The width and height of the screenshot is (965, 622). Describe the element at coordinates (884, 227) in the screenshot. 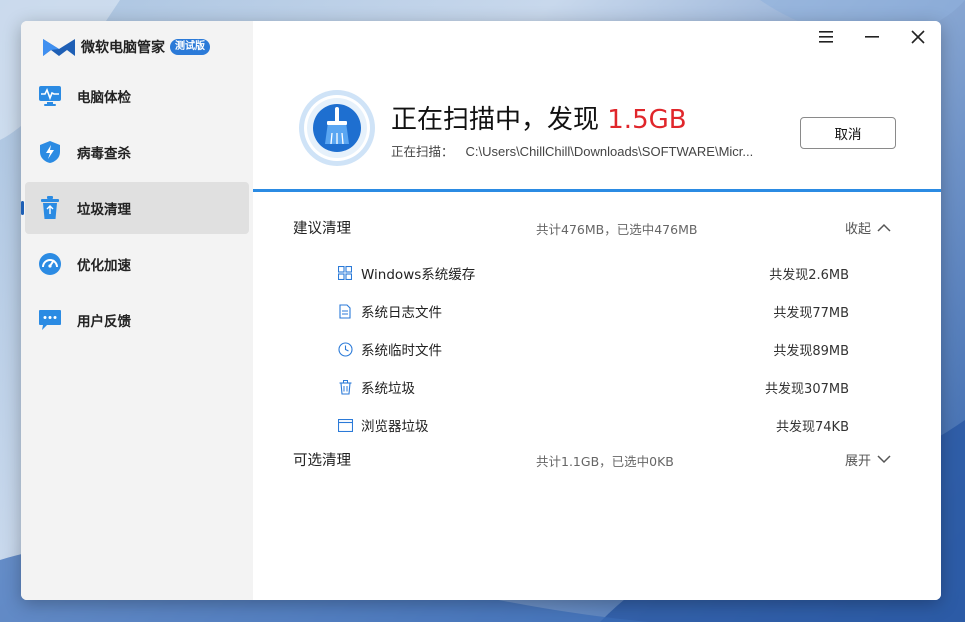

I see `chevron-up-icon` at that location.